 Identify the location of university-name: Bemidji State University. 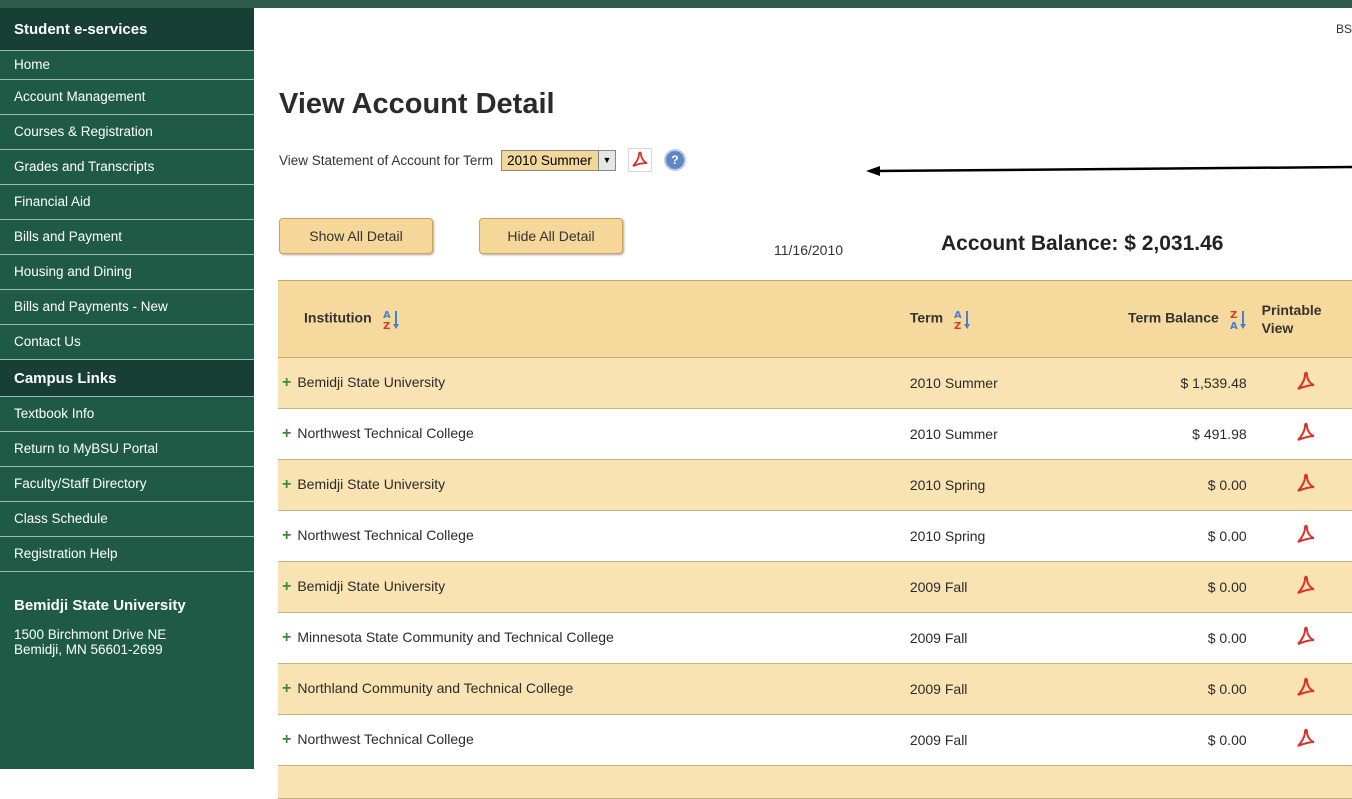
(100, 605).